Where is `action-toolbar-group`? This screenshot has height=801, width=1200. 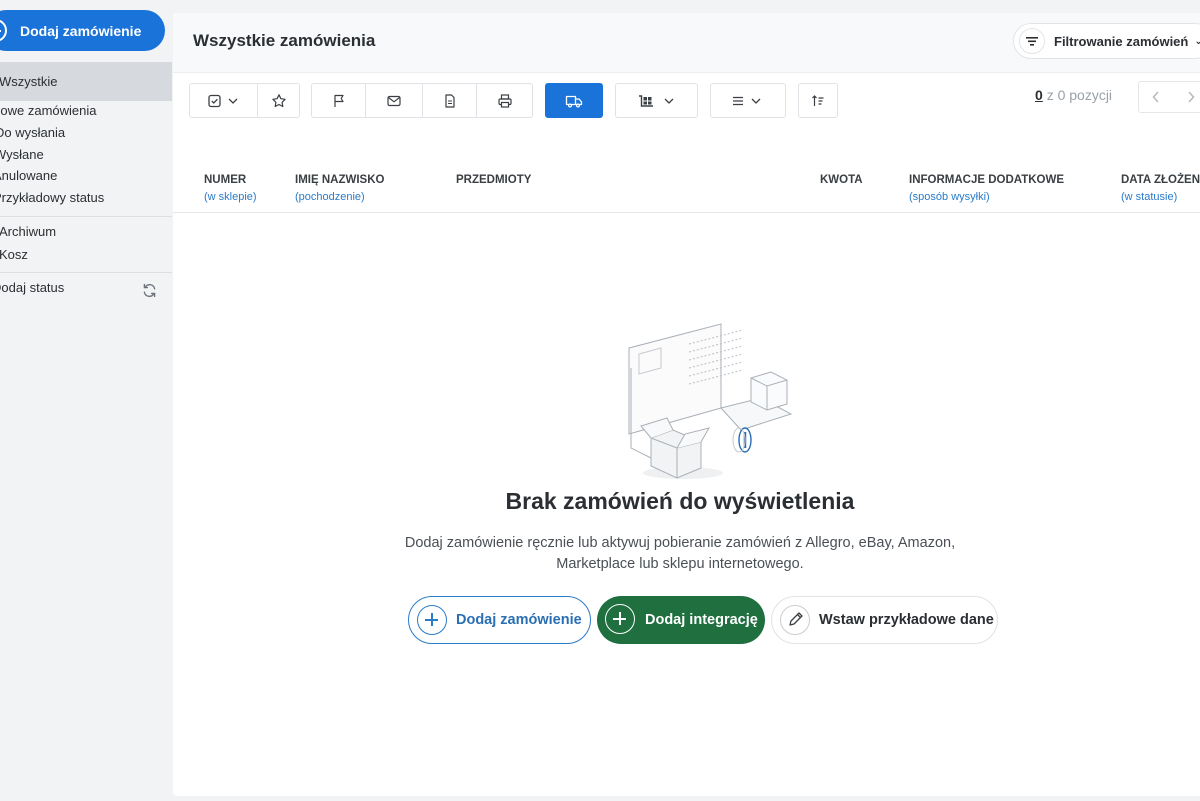 action-toolbar-group is located at coordinates (422, 100).